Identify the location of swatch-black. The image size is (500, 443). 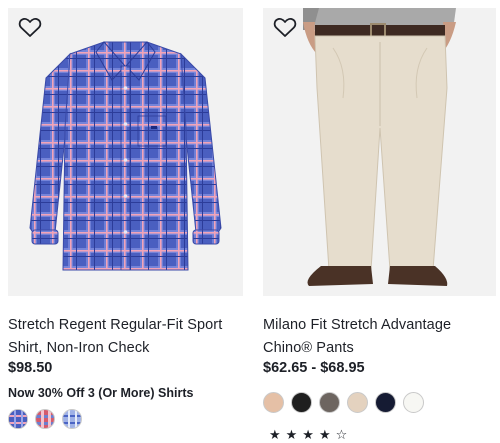
(301, 402).